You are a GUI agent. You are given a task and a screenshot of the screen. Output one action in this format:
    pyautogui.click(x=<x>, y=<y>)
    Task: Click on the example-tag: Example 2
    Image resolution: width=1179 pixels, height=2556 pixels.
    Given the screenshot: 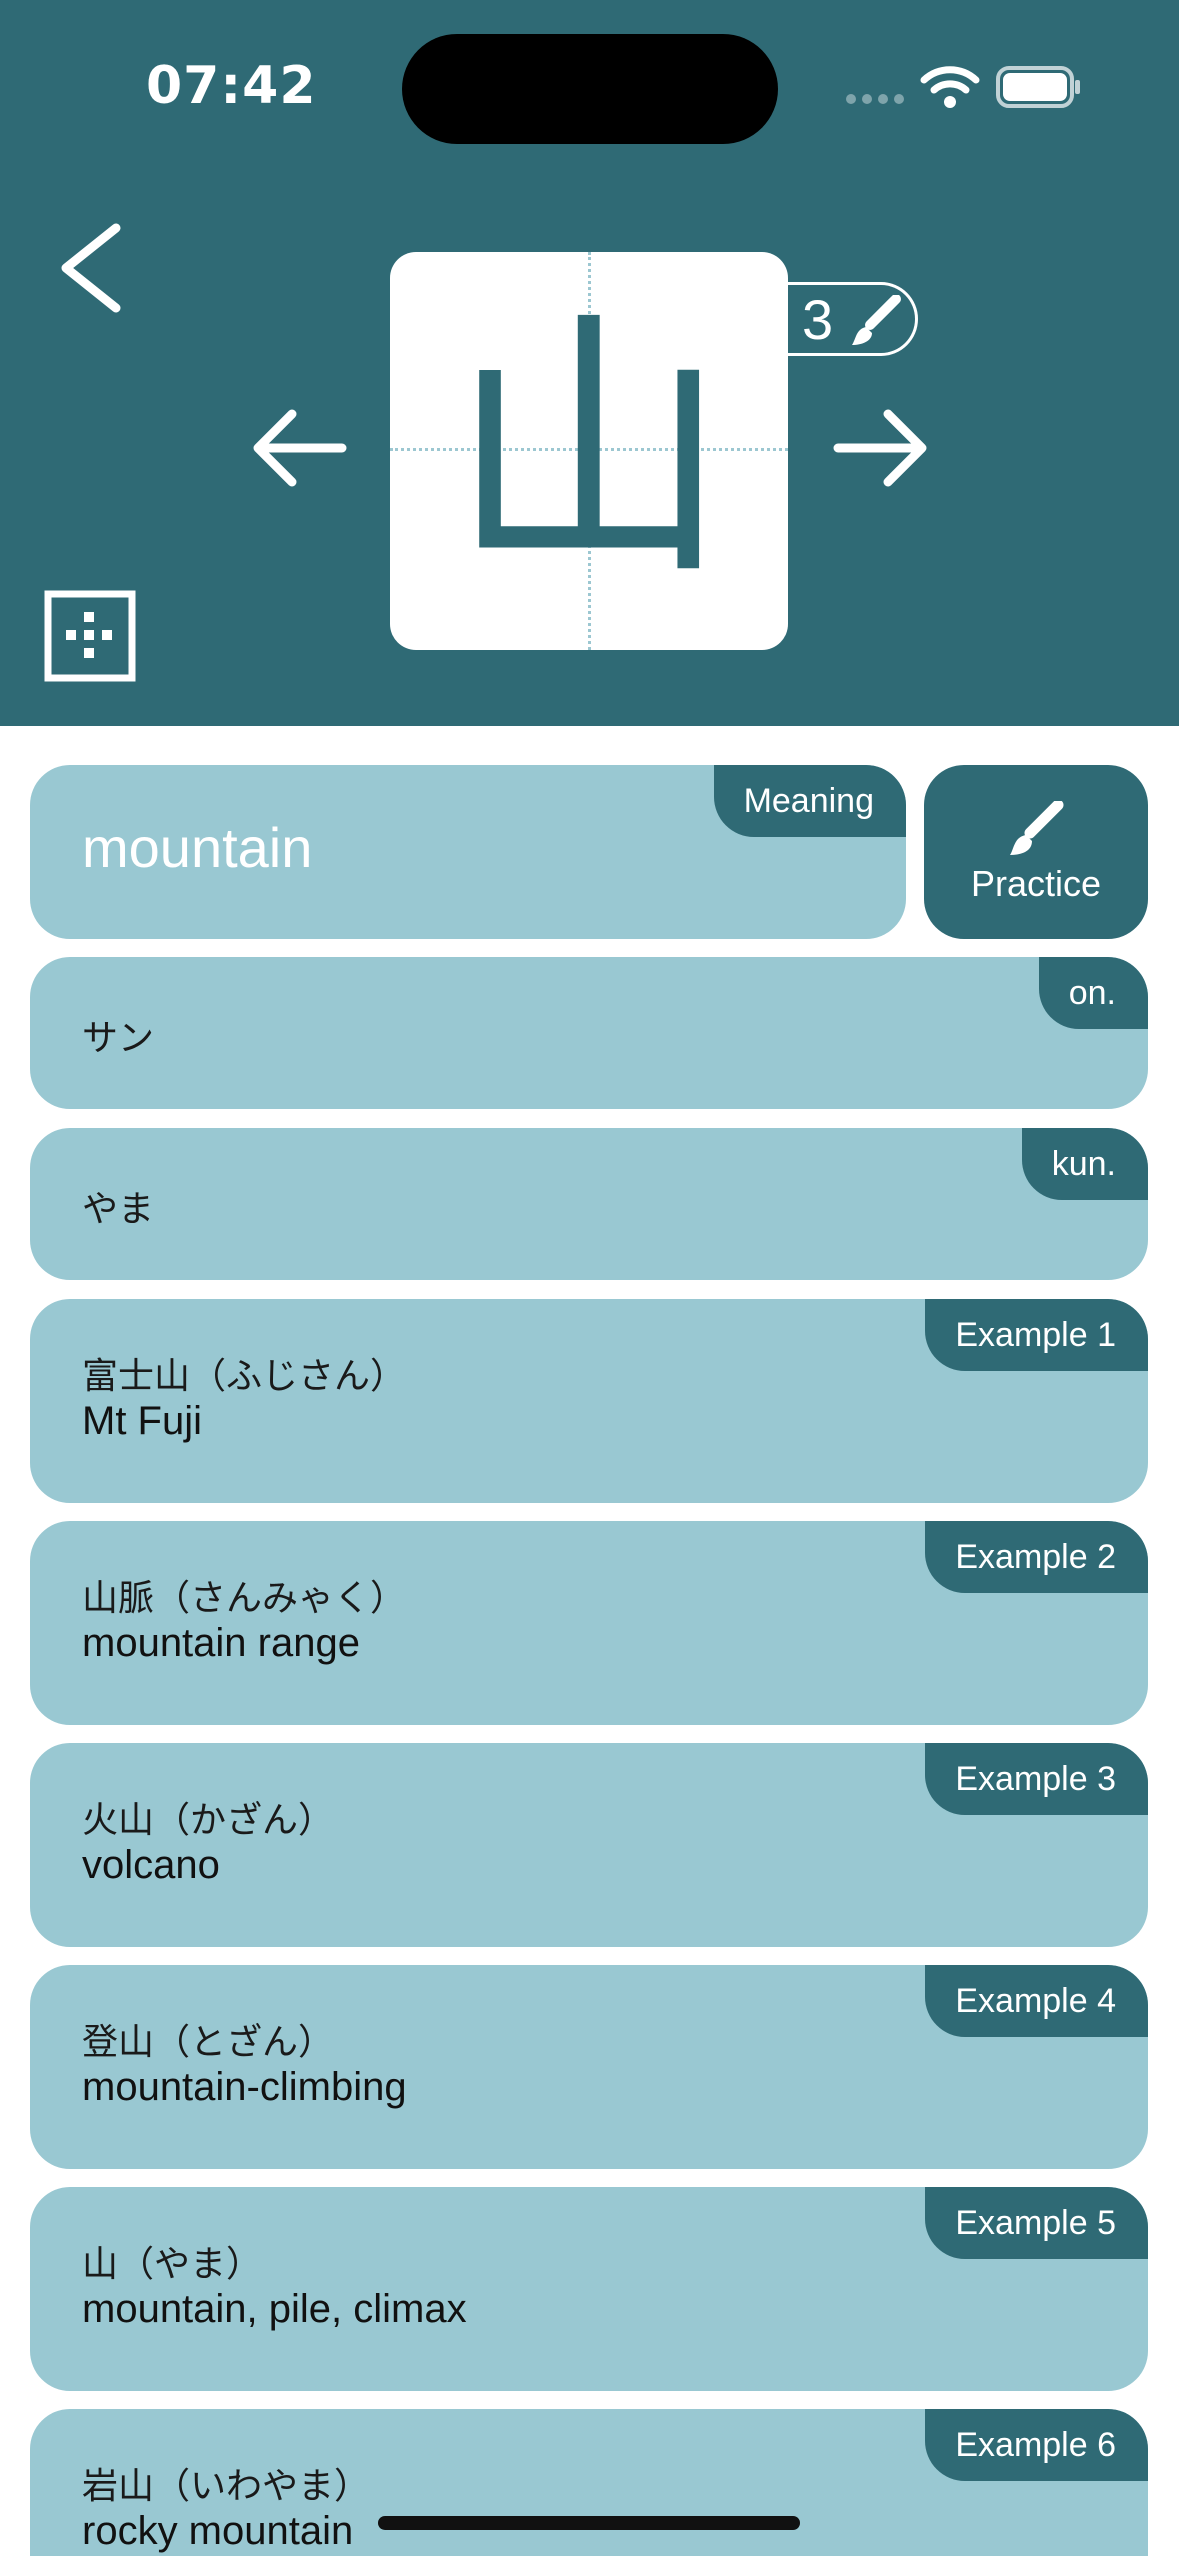 What is the action you would take?
    pyautogui.click(x=1036, y=1557)
    